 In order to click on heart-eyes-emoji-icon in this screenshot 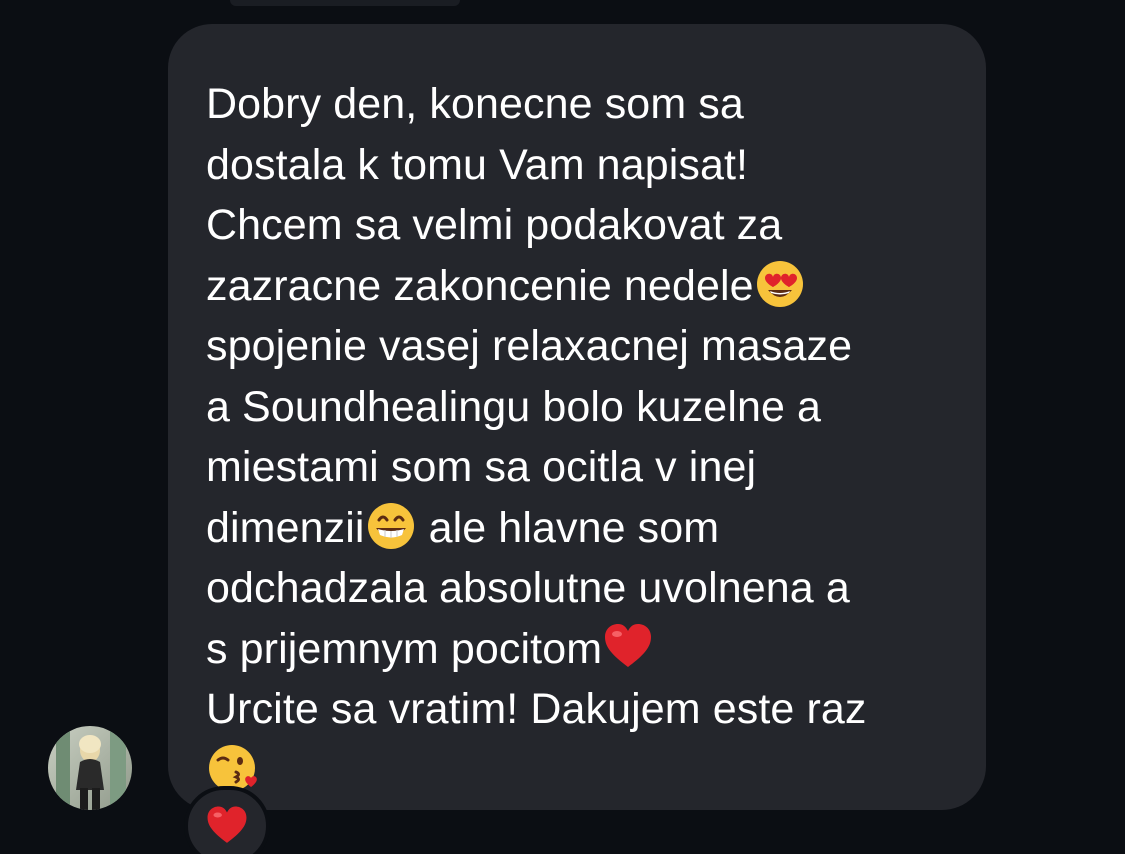, I will do `click(780, 284)`.